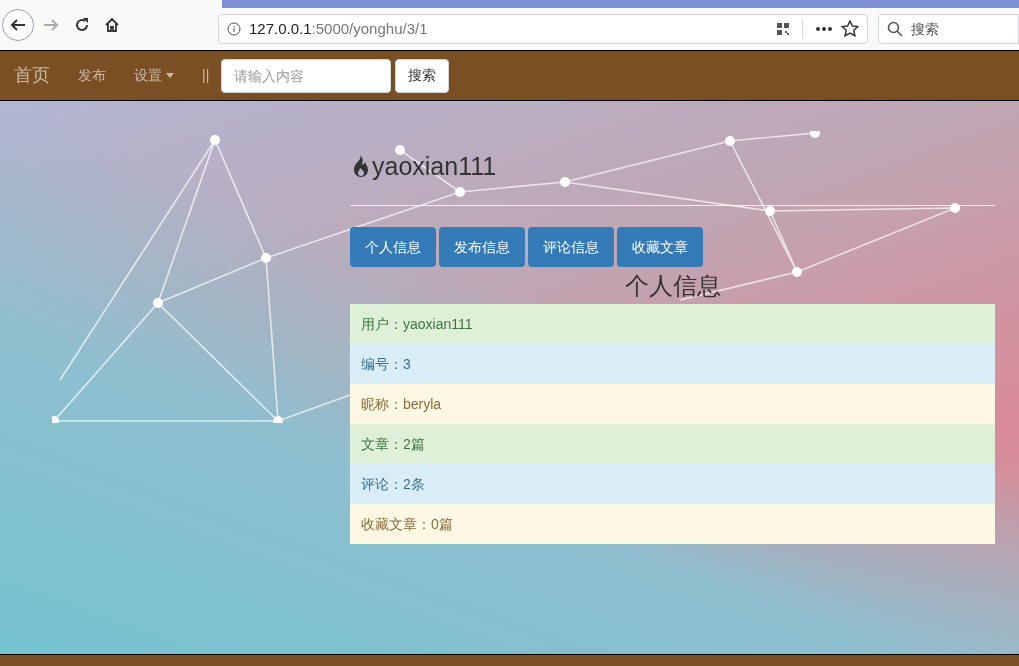  I want to click on qr-code-icon, so click(783, 29).